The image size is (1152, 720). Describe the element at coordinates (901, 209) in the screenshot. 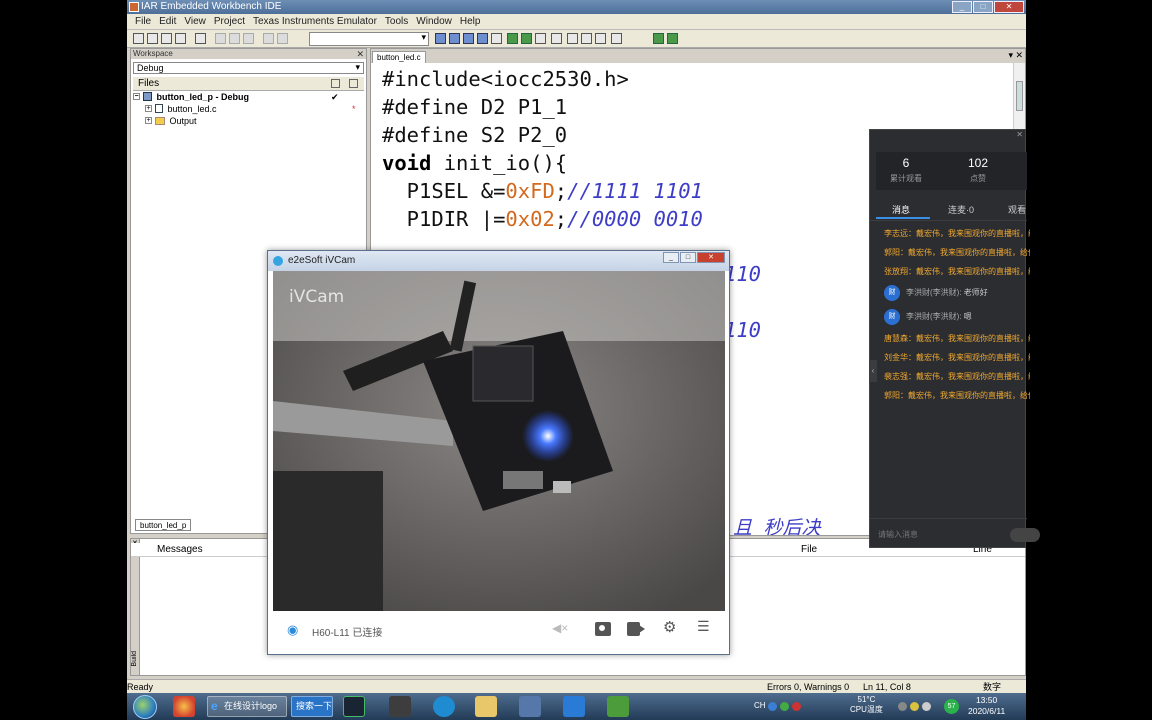

I see `tab-messages: 消息` at that location.